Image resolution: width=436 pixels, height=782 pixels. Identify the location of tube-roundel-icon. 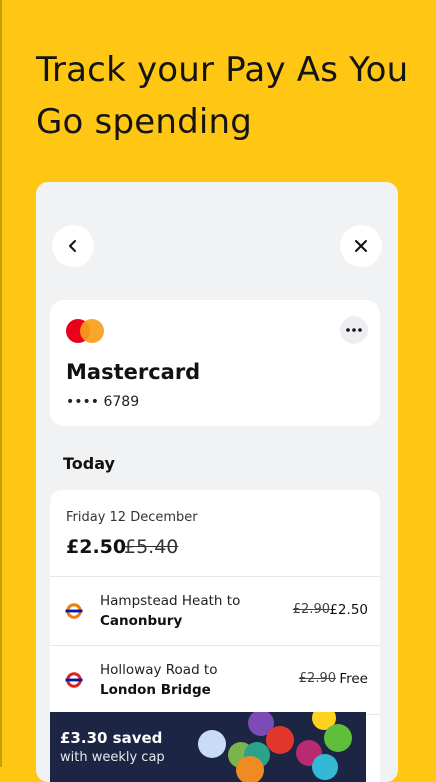
(74, 680).